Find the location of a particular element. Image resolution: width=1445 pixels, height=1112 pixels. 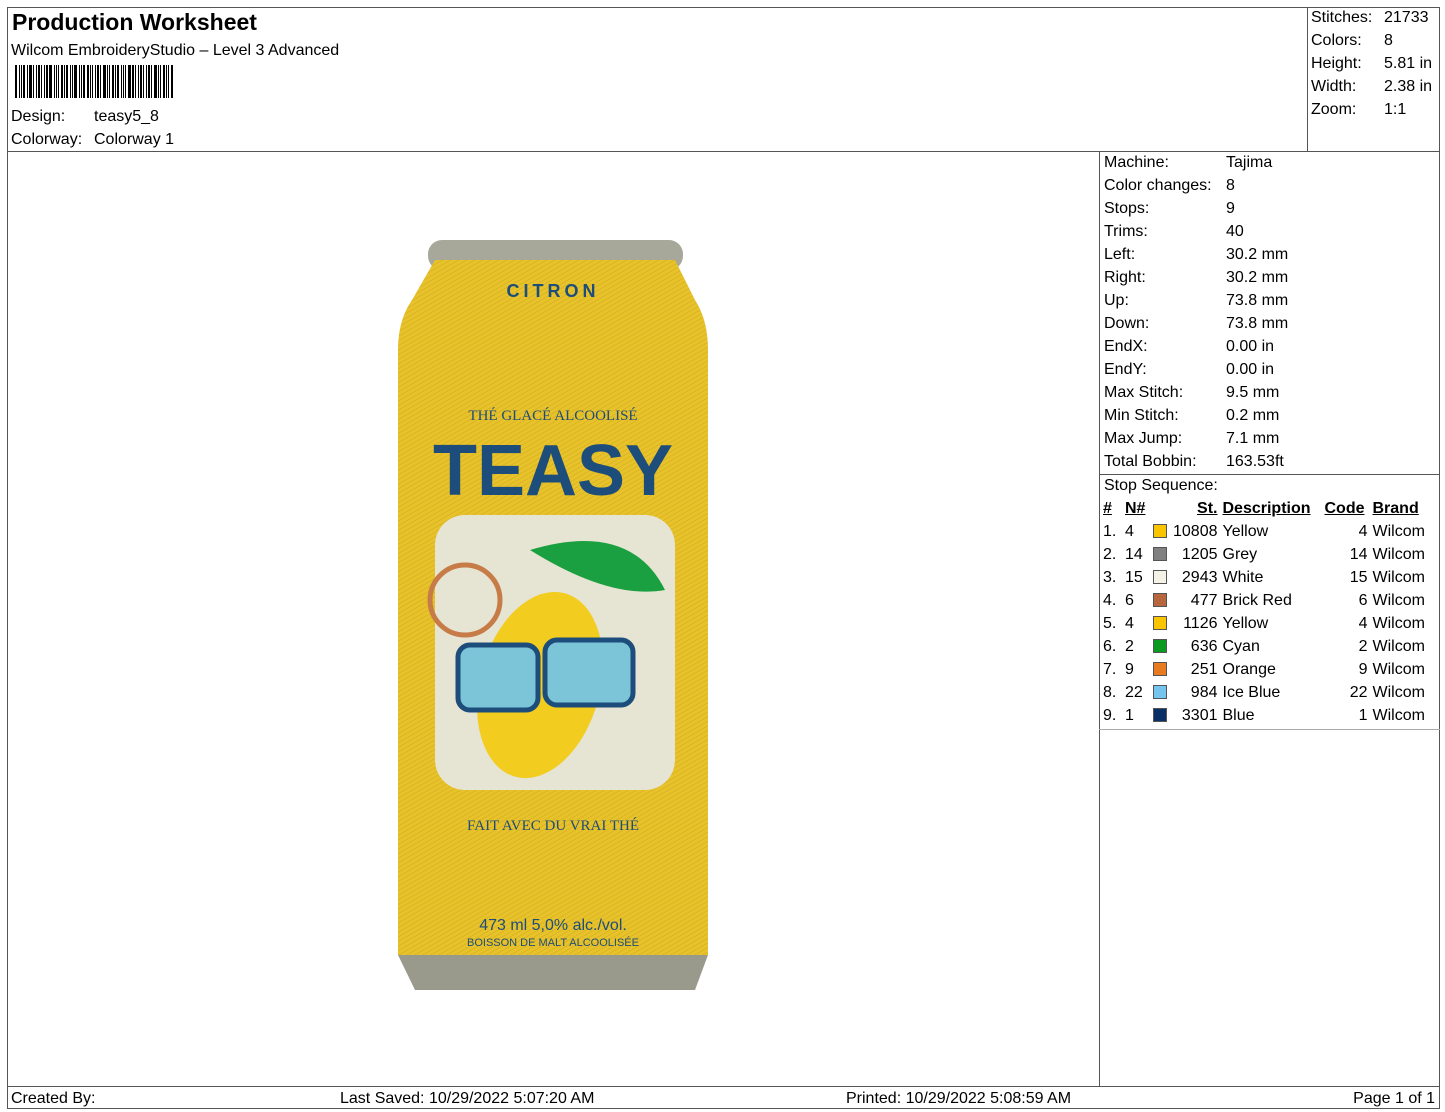

col-swatch is located at coordinates (1163, 508).